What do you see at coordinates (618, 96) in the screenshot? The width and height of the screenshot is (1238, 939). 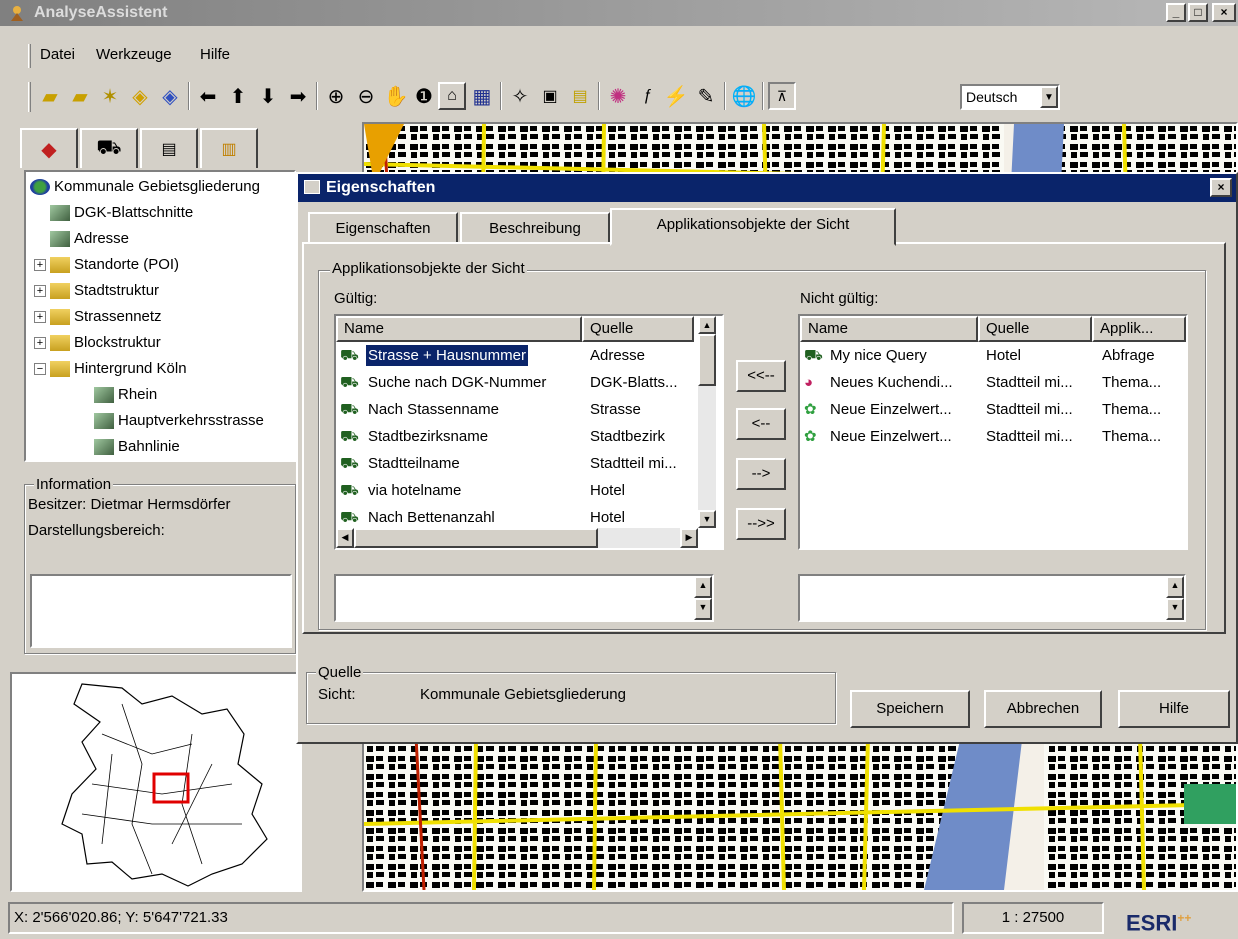 I see `thematic-map-icon: ✺` at bounding box center [618, 96].